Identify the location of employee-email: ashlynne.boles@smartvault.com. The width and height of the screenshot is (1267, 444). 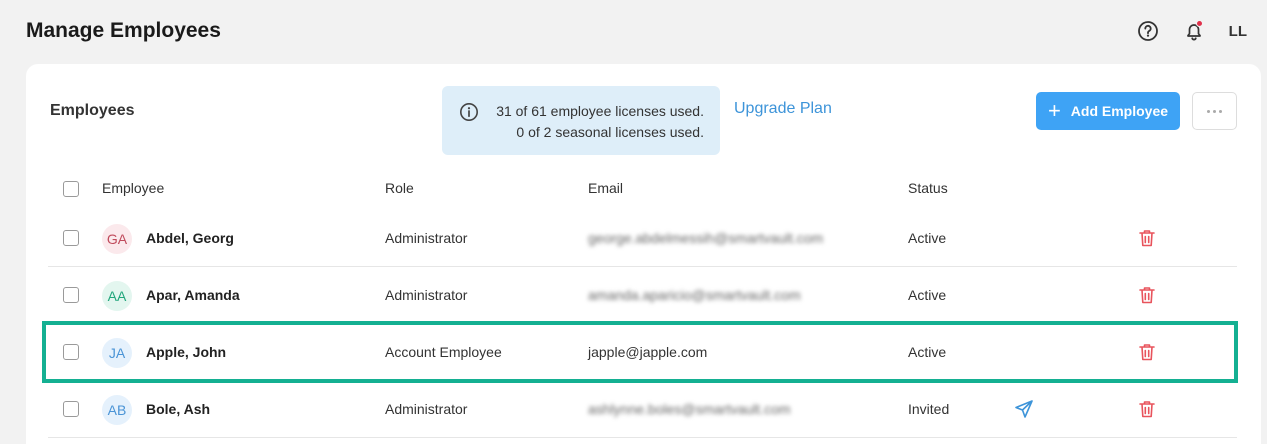
(689, 409).